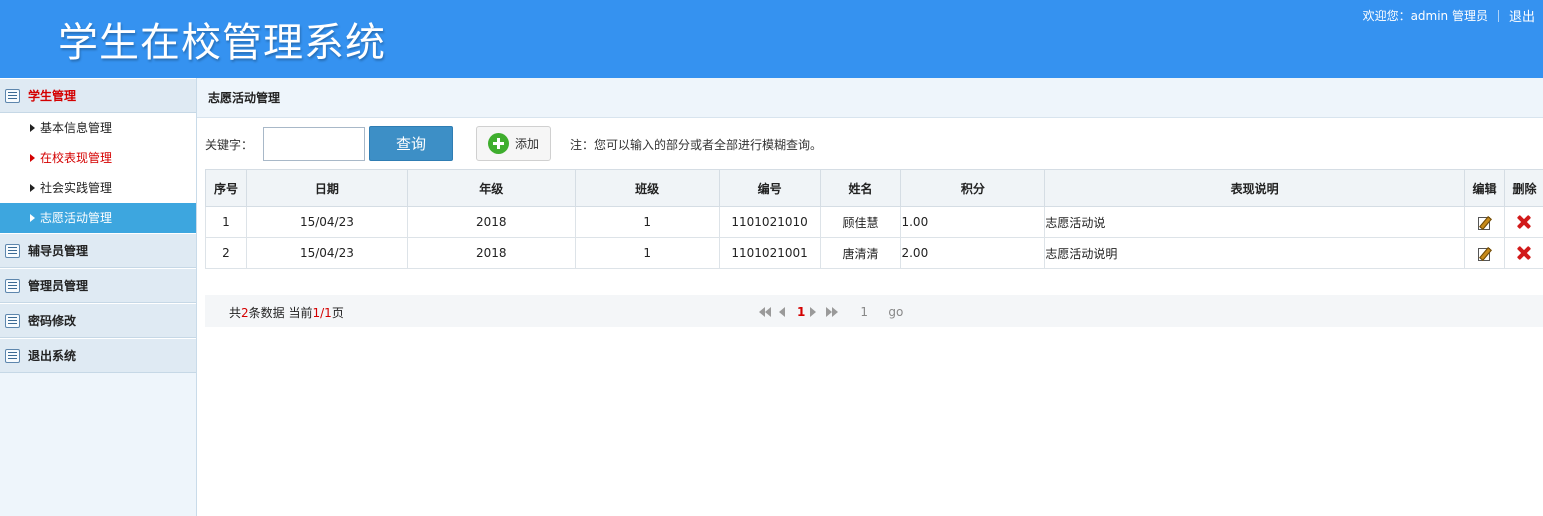  What do you see at coordinates (860, 188) in the screenshot?
I see `column-header: 姓名` at bounding box center [860, 188].